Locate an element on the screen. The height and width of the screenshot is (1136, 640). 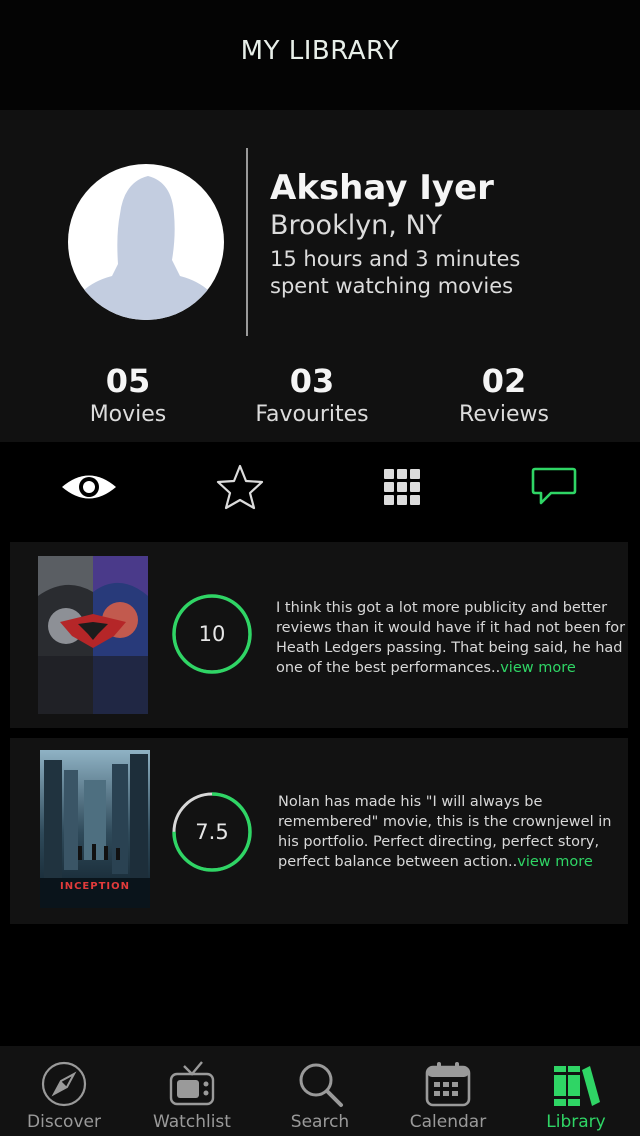
score-ring: 7.5 is located at coordinates (212, 832).